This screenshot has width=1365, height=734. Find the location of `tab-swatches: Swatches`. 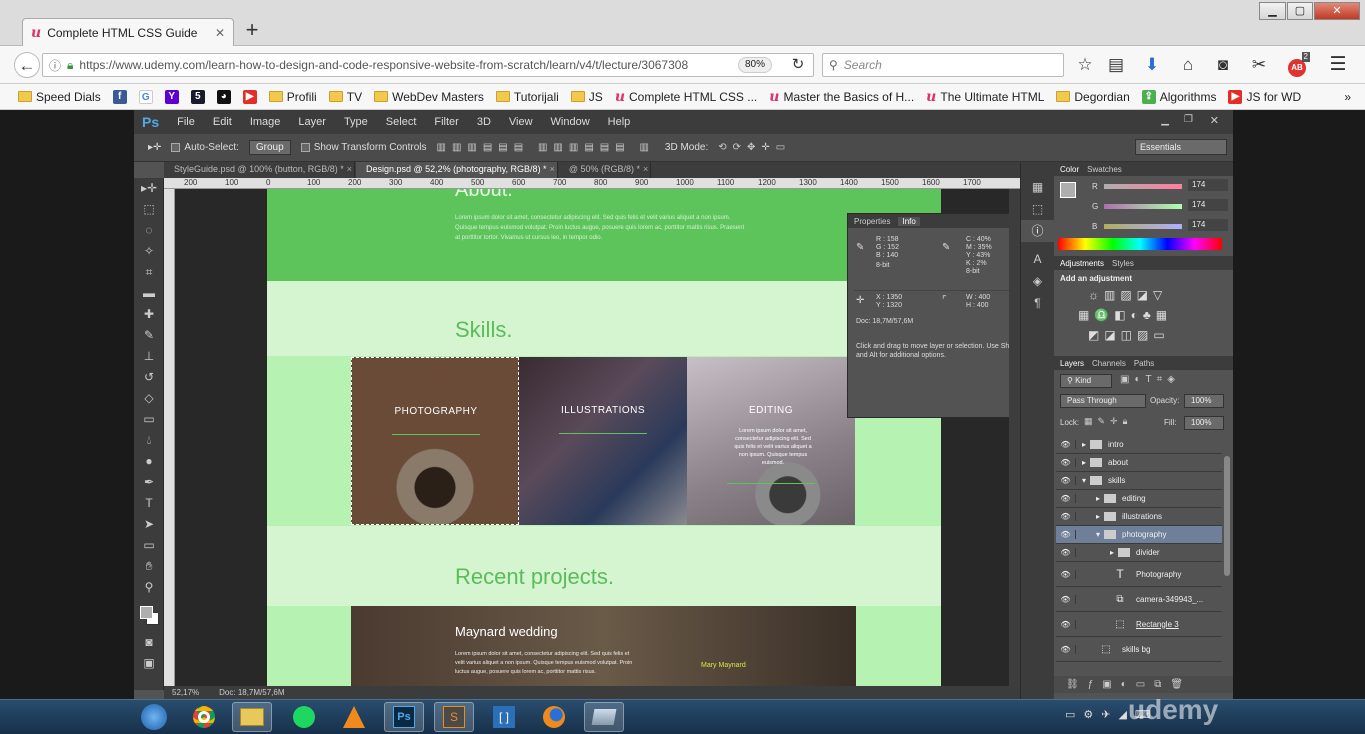

tab-swatches: Swatches is located at coordinates (1104, 169).